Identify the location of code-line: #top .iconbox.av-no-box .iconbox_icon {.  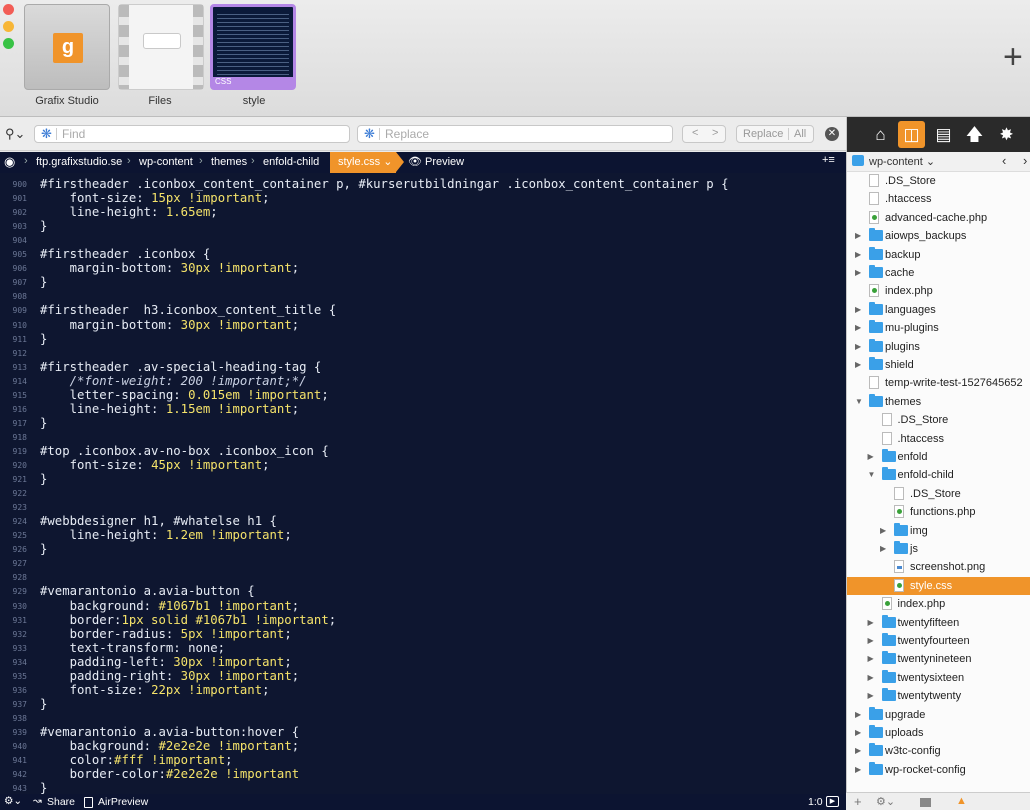
(184, 451).